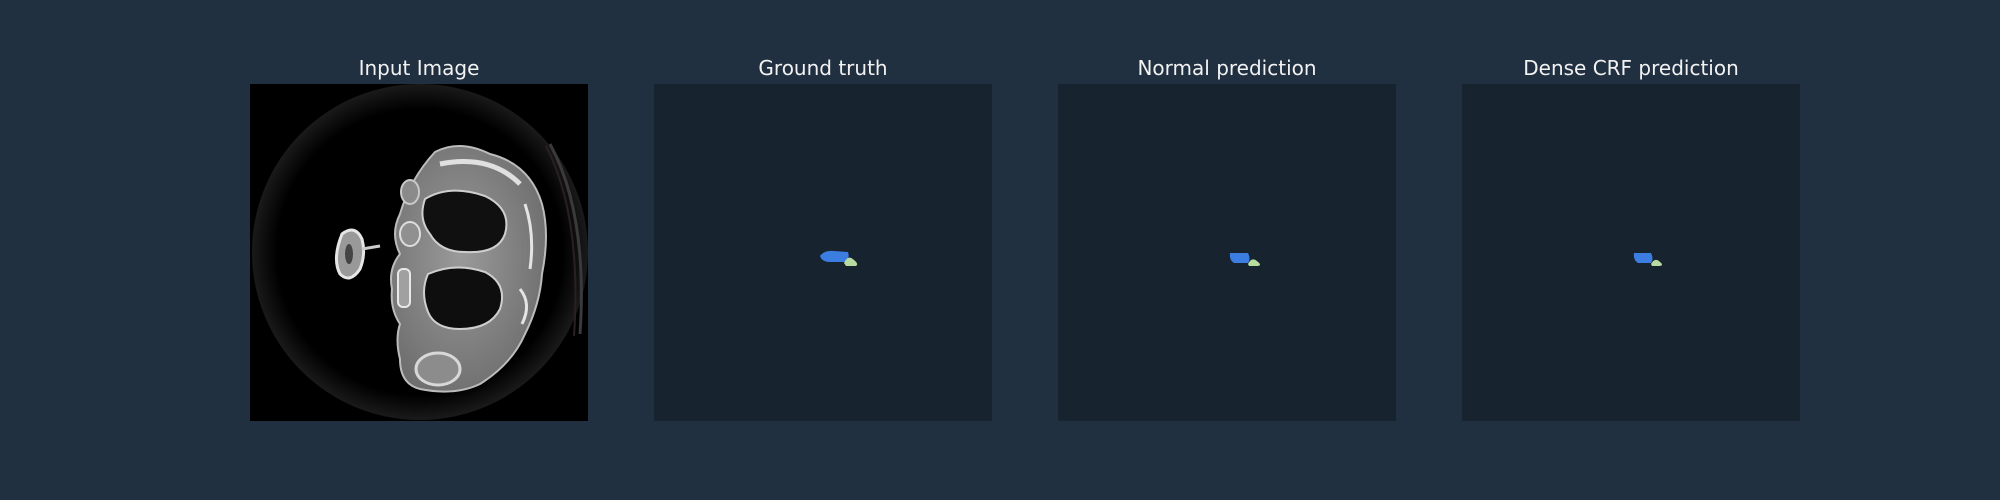 The image size is (2000, 500). What do you see at coordinates (1227, 68) in the screenshot?
I see `panel-title: Normal prediction` at bounding box center [1227, 68].